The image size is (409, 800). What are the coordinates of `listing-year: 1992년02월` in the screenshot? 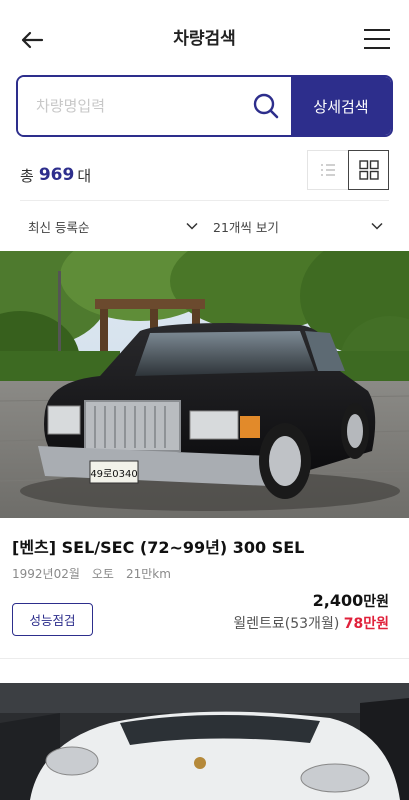 It's located at (46, 574).